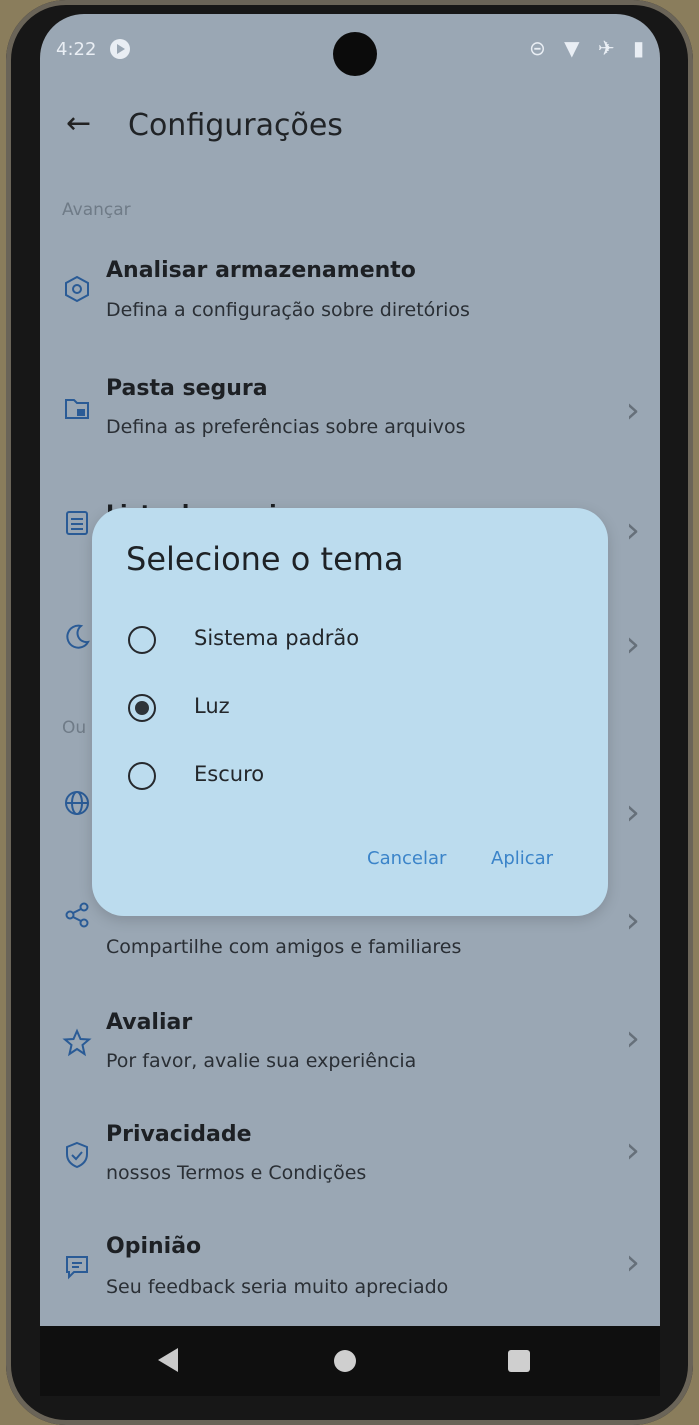 This screenshot has height=1425, width=699. What do you see at coordinates (277, 638) in the screenshot?
I see `option-label: Sistema padrão` at bounding box center [277, 638].